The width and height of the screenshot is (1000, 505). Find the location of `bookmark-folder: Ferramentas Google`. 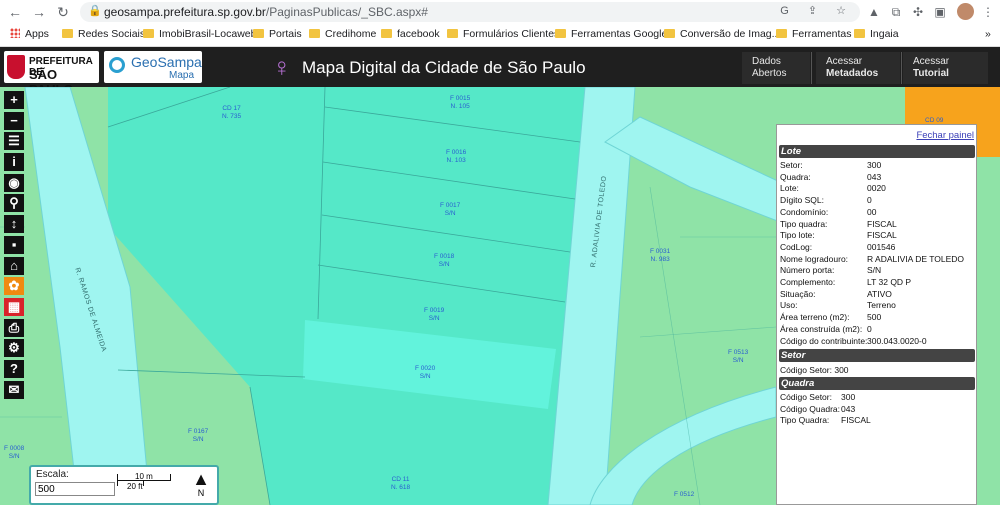

bookmark-folder: Ferramentas Google is located at coordinates (611, 34).